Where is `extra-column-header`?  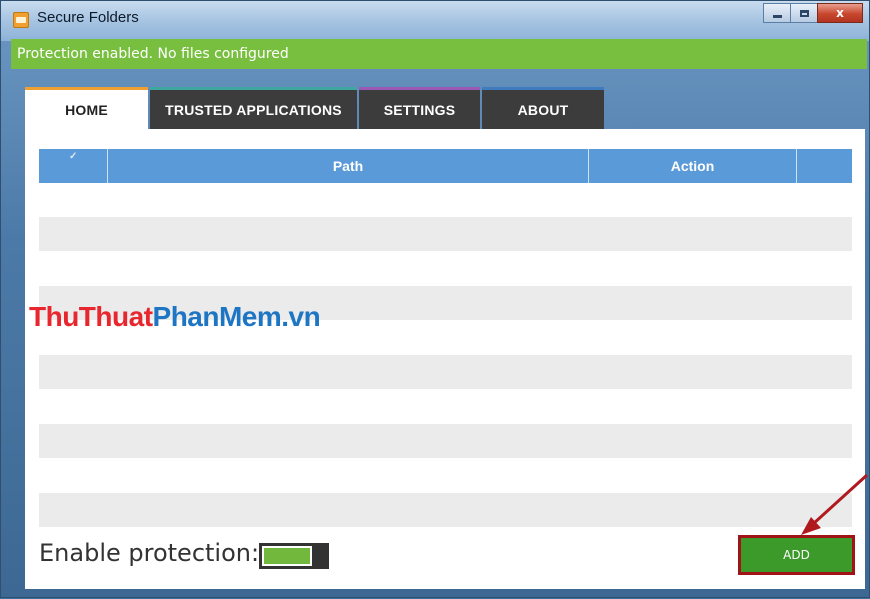 extra-column-header is located at coordinates (824, 166).